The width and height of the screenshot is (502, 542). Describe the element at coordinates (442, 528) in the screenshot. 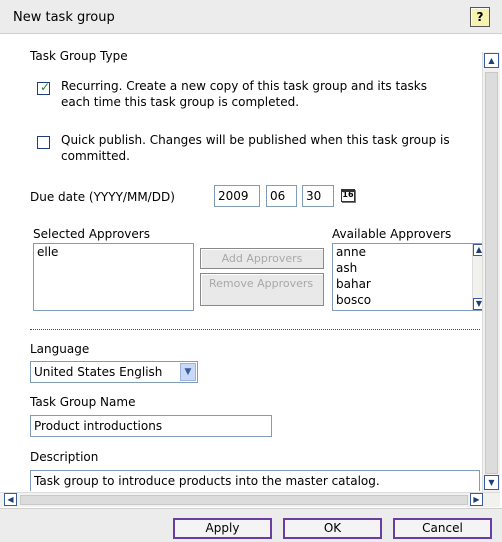

I see `cancel-button: Cancel` at that location.